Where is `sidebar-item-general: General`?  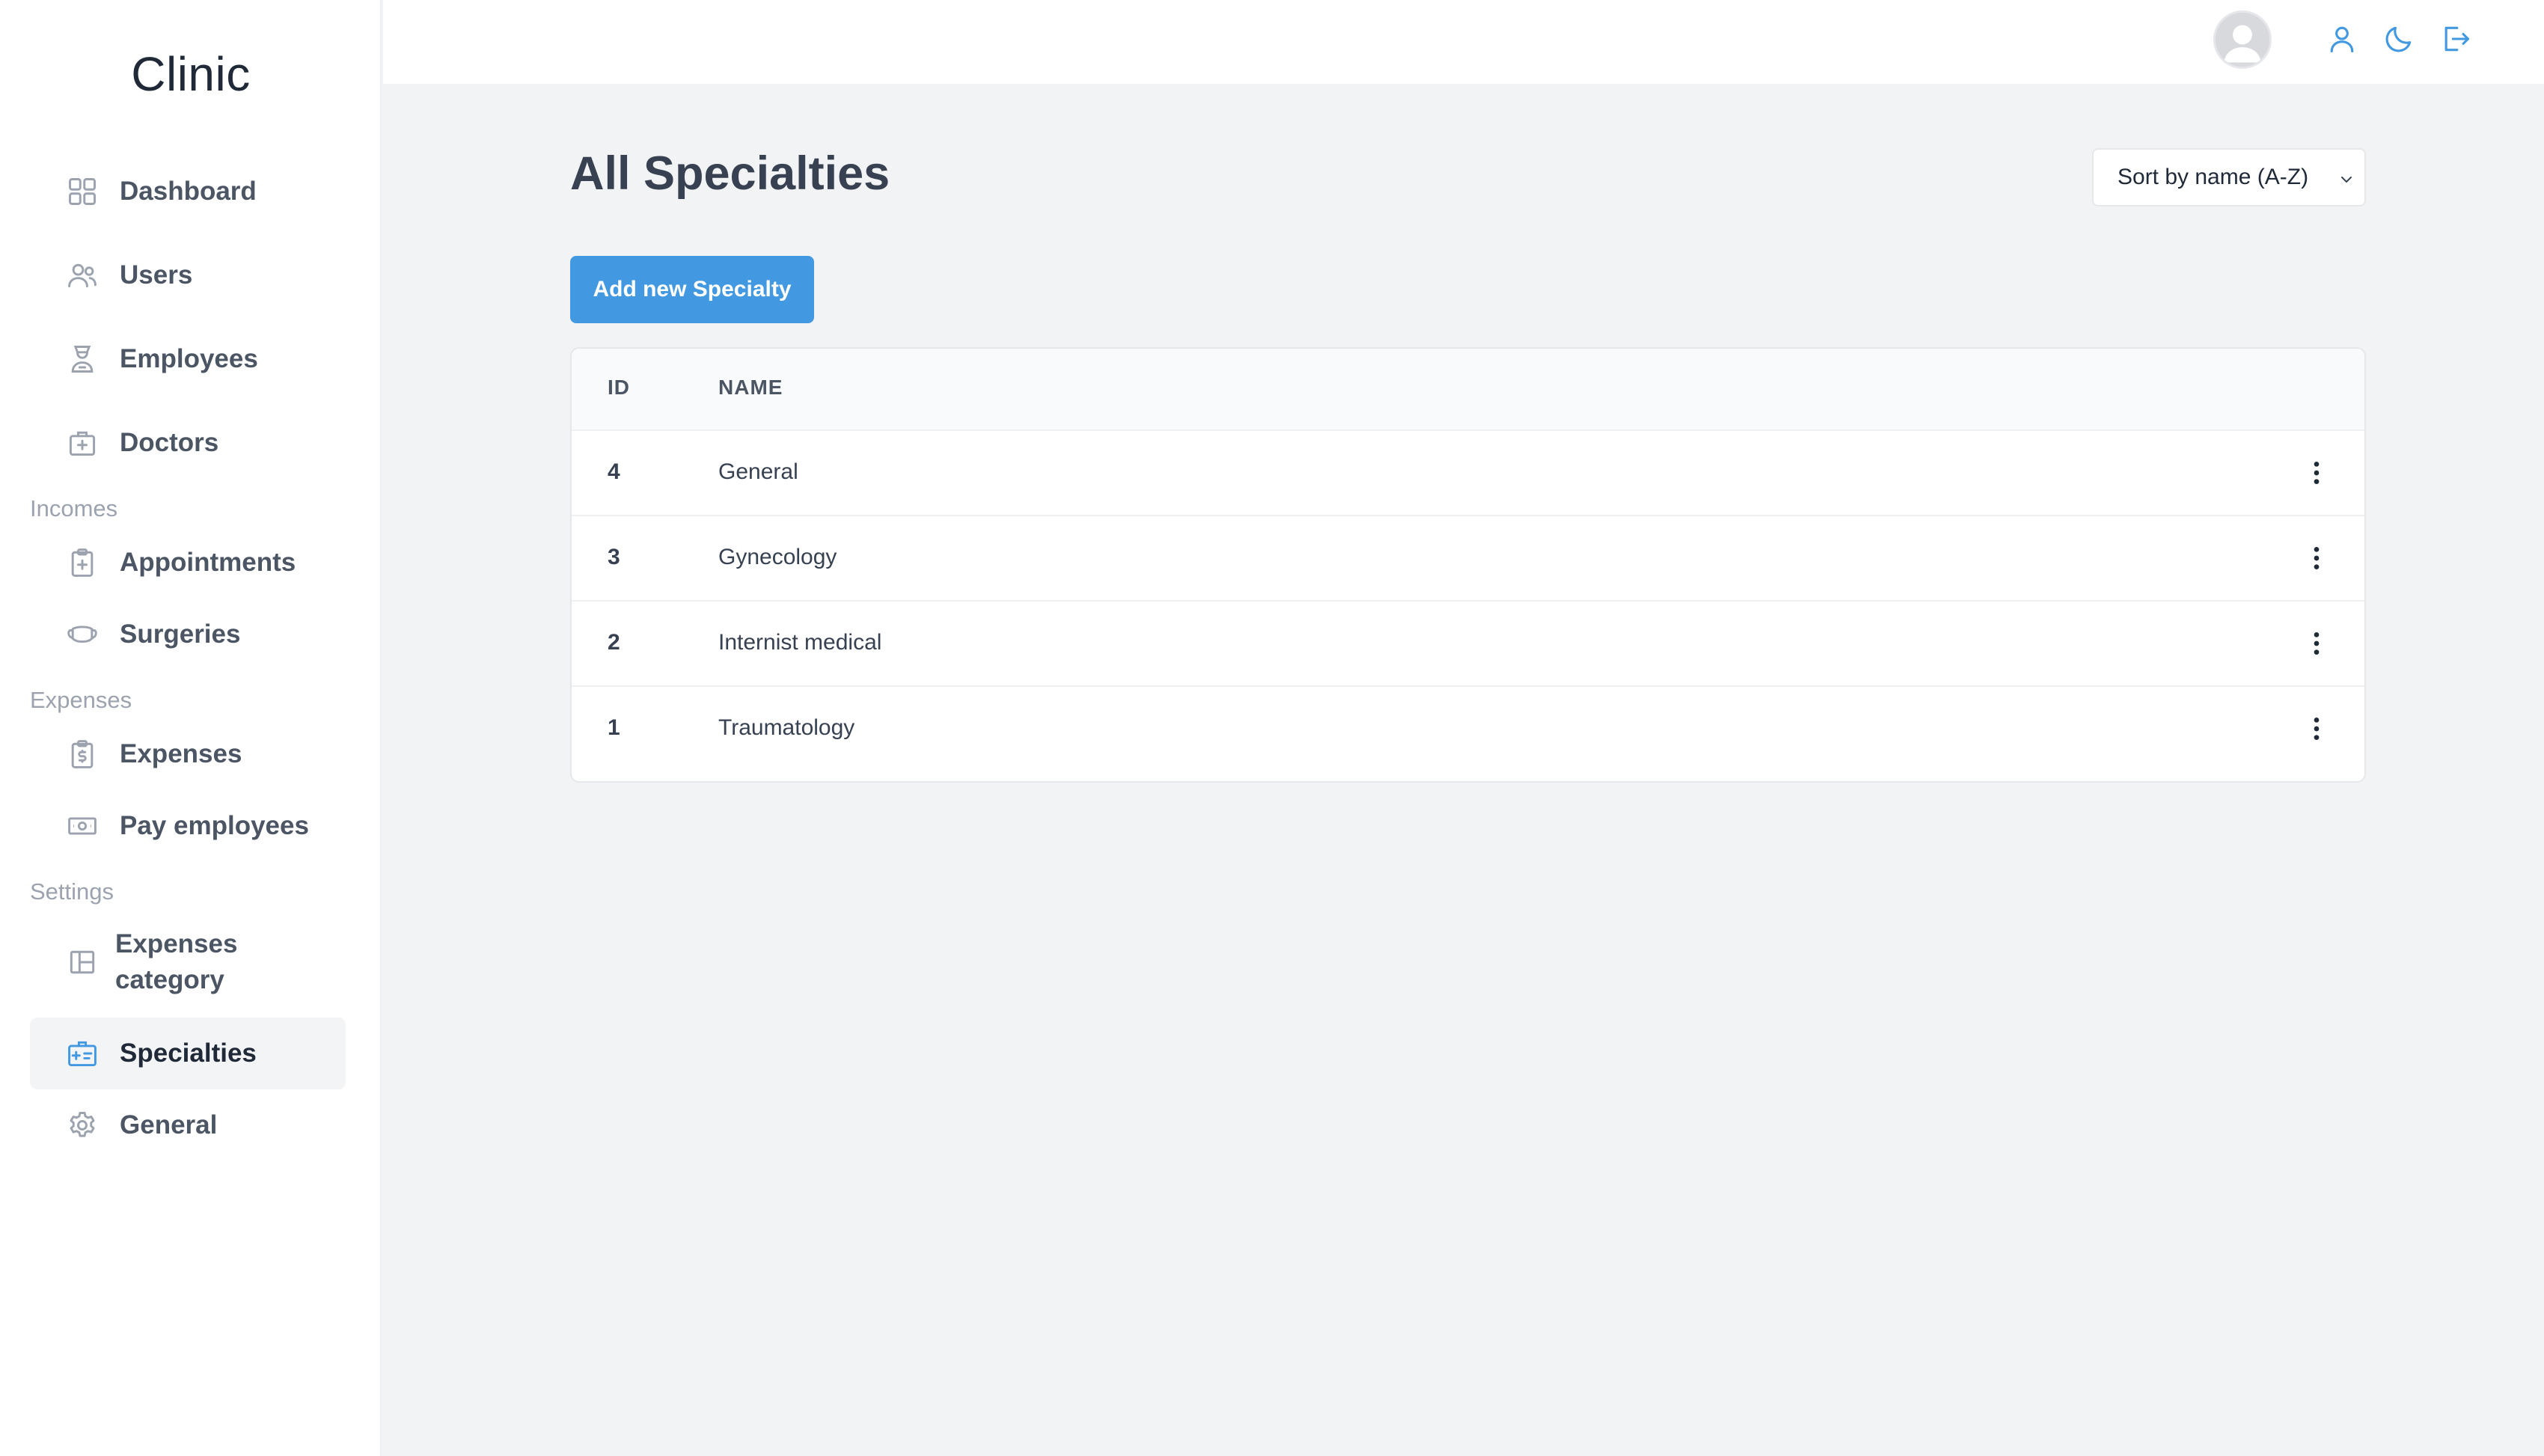 sidebar-item-general: General is located at coordinates (188, 1125).